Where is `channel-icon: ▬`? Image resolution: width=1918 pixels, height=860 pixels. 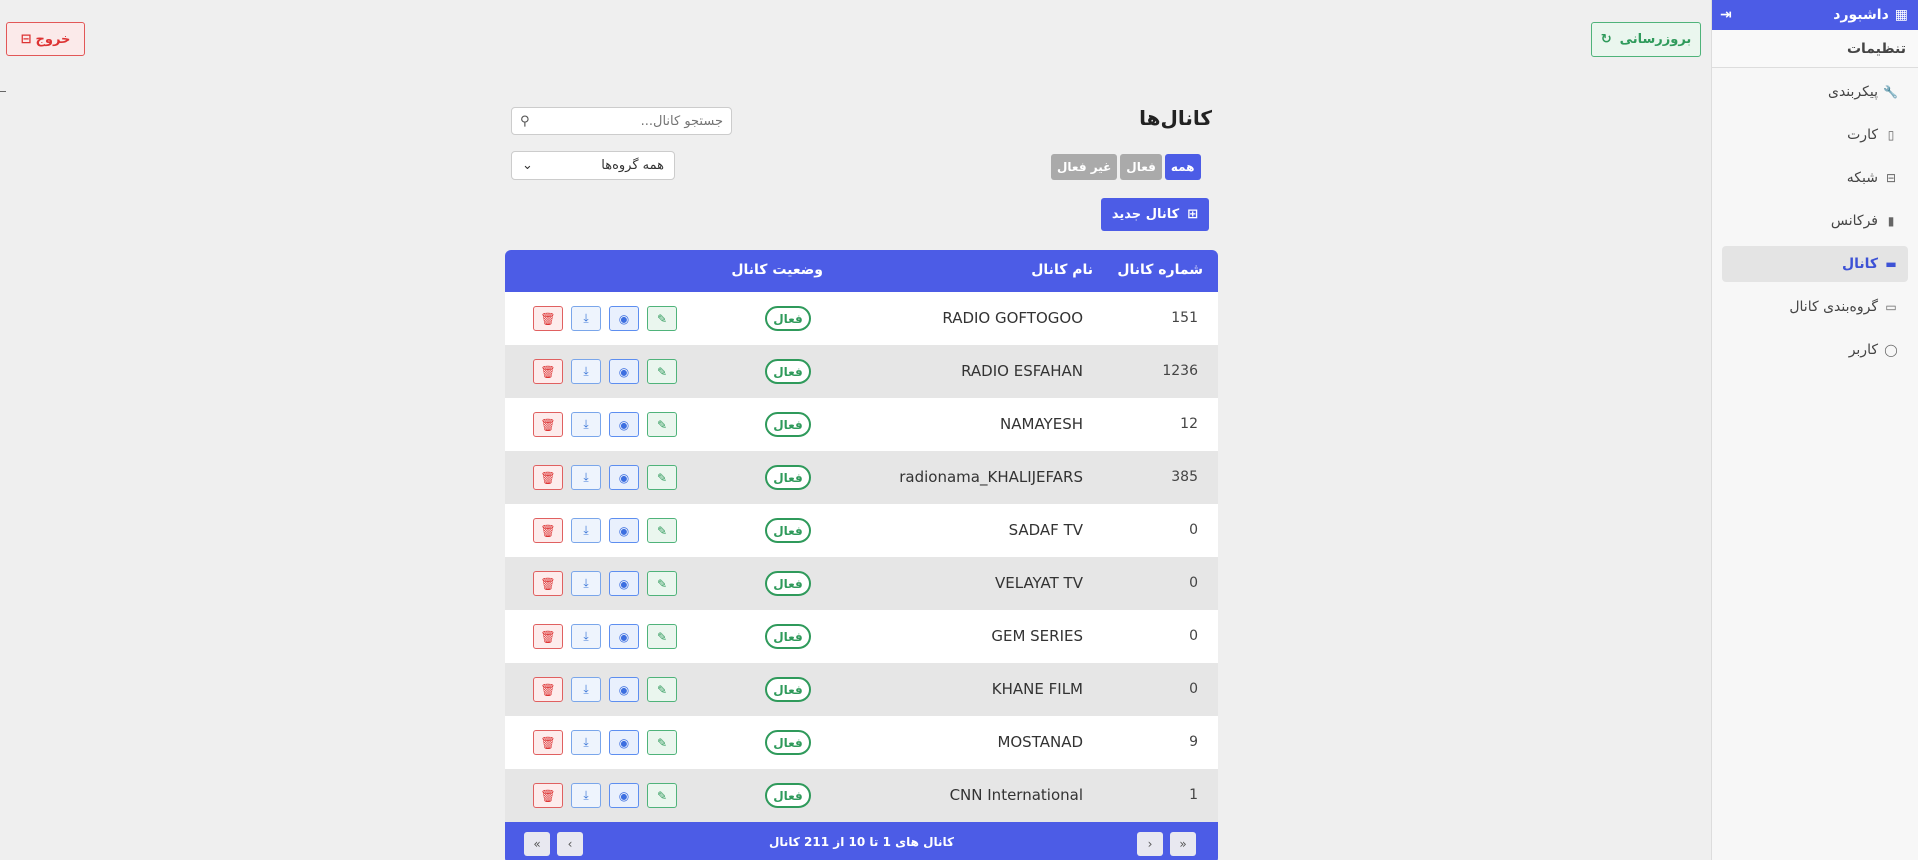 channel-icon: ▬ is located at coordinates (1891, 264).